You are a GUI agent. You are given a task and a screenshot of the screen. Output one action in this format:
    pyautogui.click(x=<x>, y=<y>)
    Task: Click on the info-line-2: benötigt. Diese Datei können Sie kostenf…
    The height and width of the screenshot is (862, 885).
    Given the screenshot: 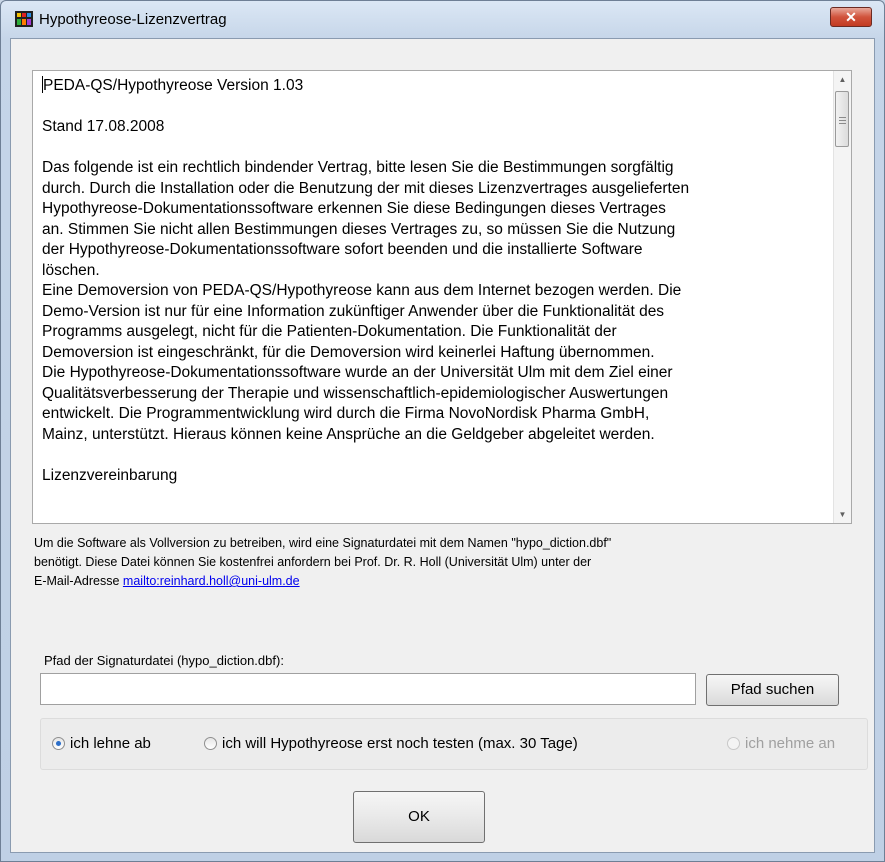 What is the action you would take?
    pyautogui.click(x=313, y=562)
    